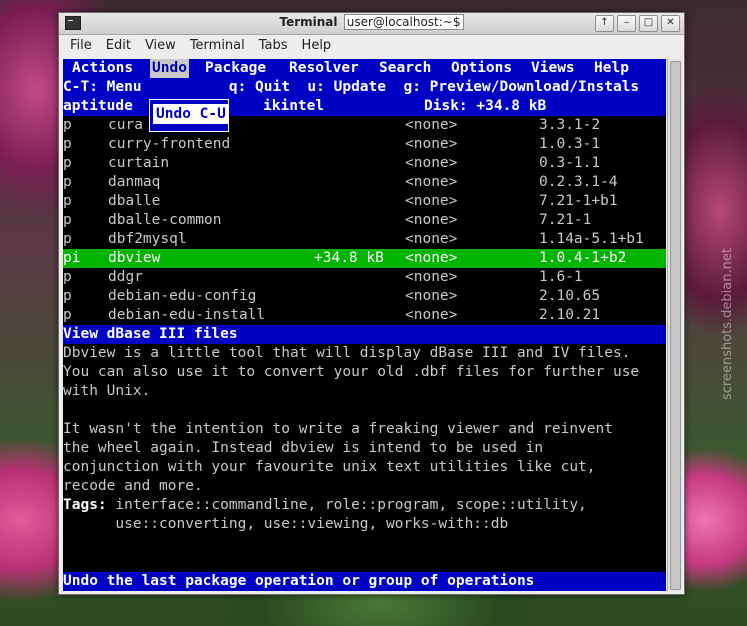  I want to click on package-name: curtain, so click(139, 163).